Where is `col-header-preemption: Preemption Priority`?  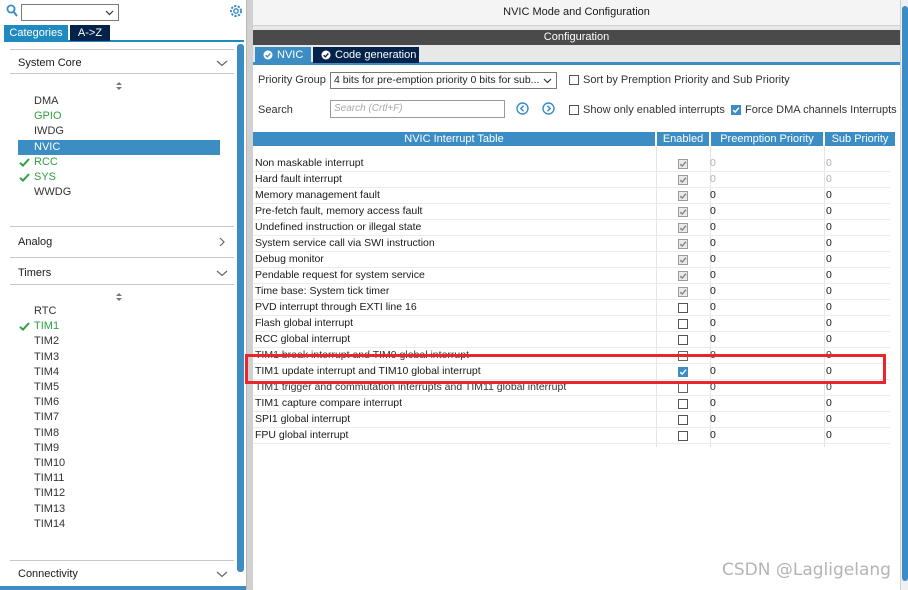 col-header-preemption: Preemption Priority is located at coordinates (767, 139).